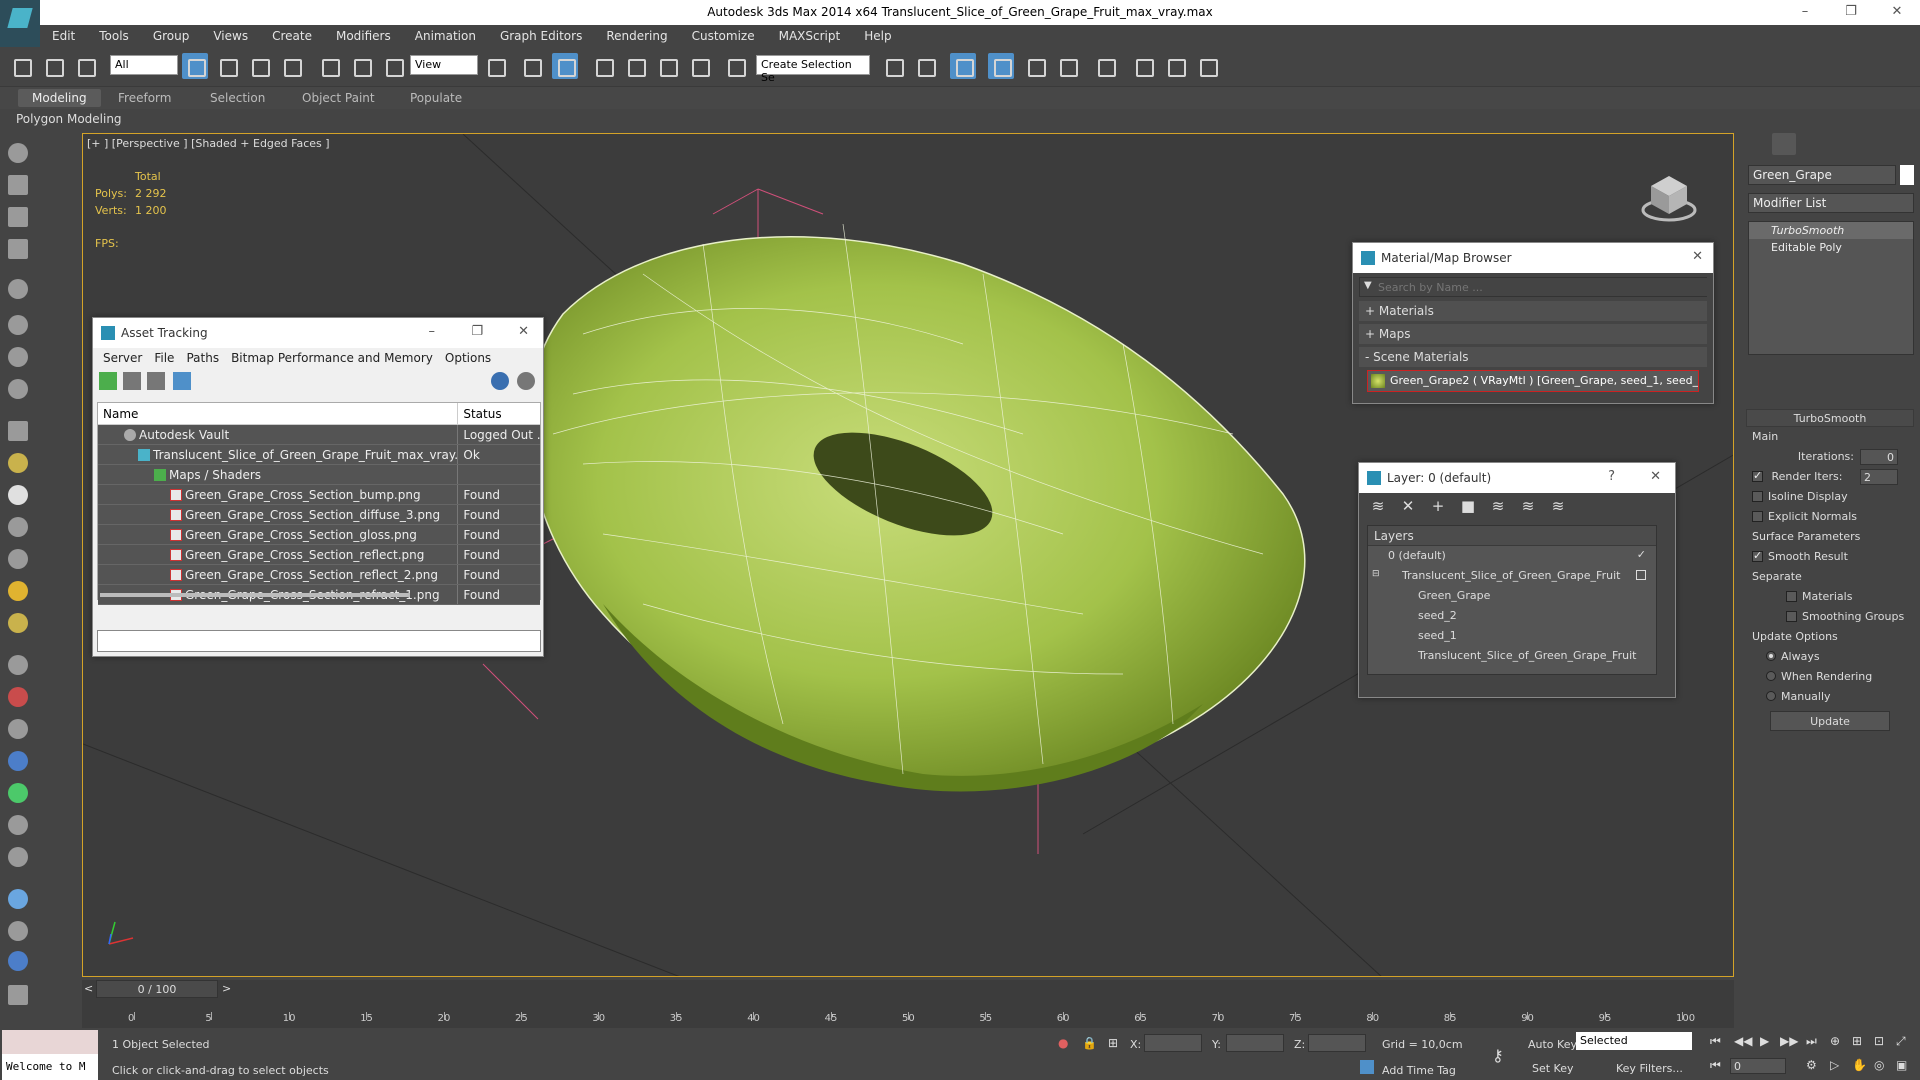  I want to click on time-slider: < 0 / 100 >, so click(908, 989).